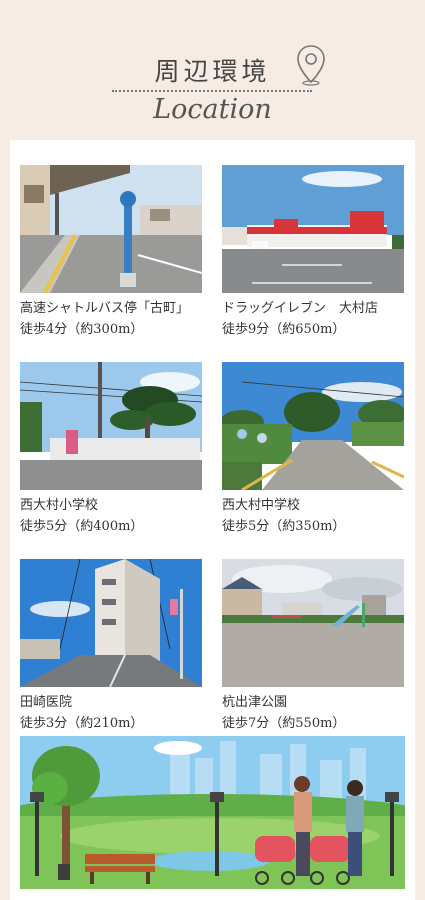  I want to click on place-card-park: 杭出津公園 徒歩7分（約550m）, so click(313, 646).